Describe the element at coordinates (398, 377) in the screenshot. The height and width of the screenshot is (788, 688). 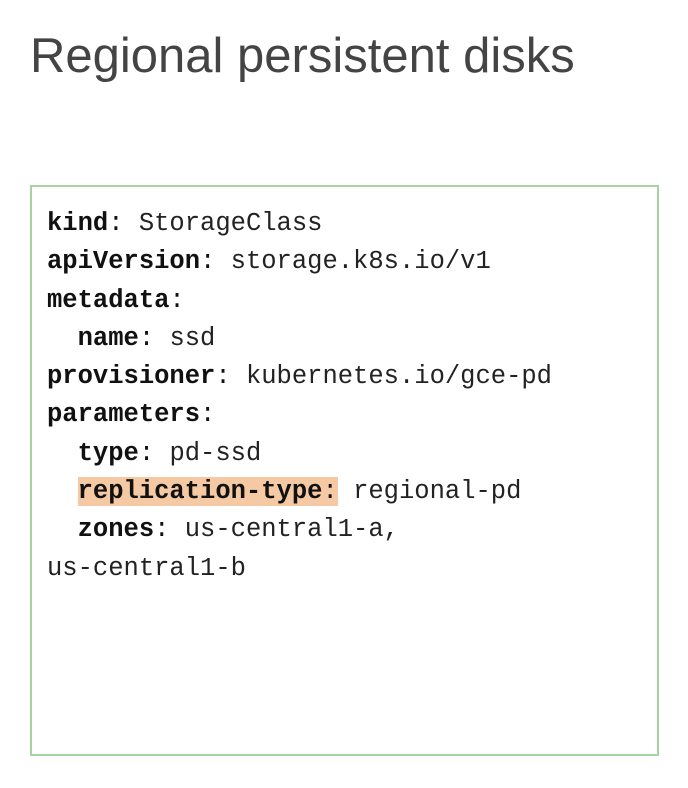
I see `yaml-value: kubernetes.io/gce-pd` at that location.